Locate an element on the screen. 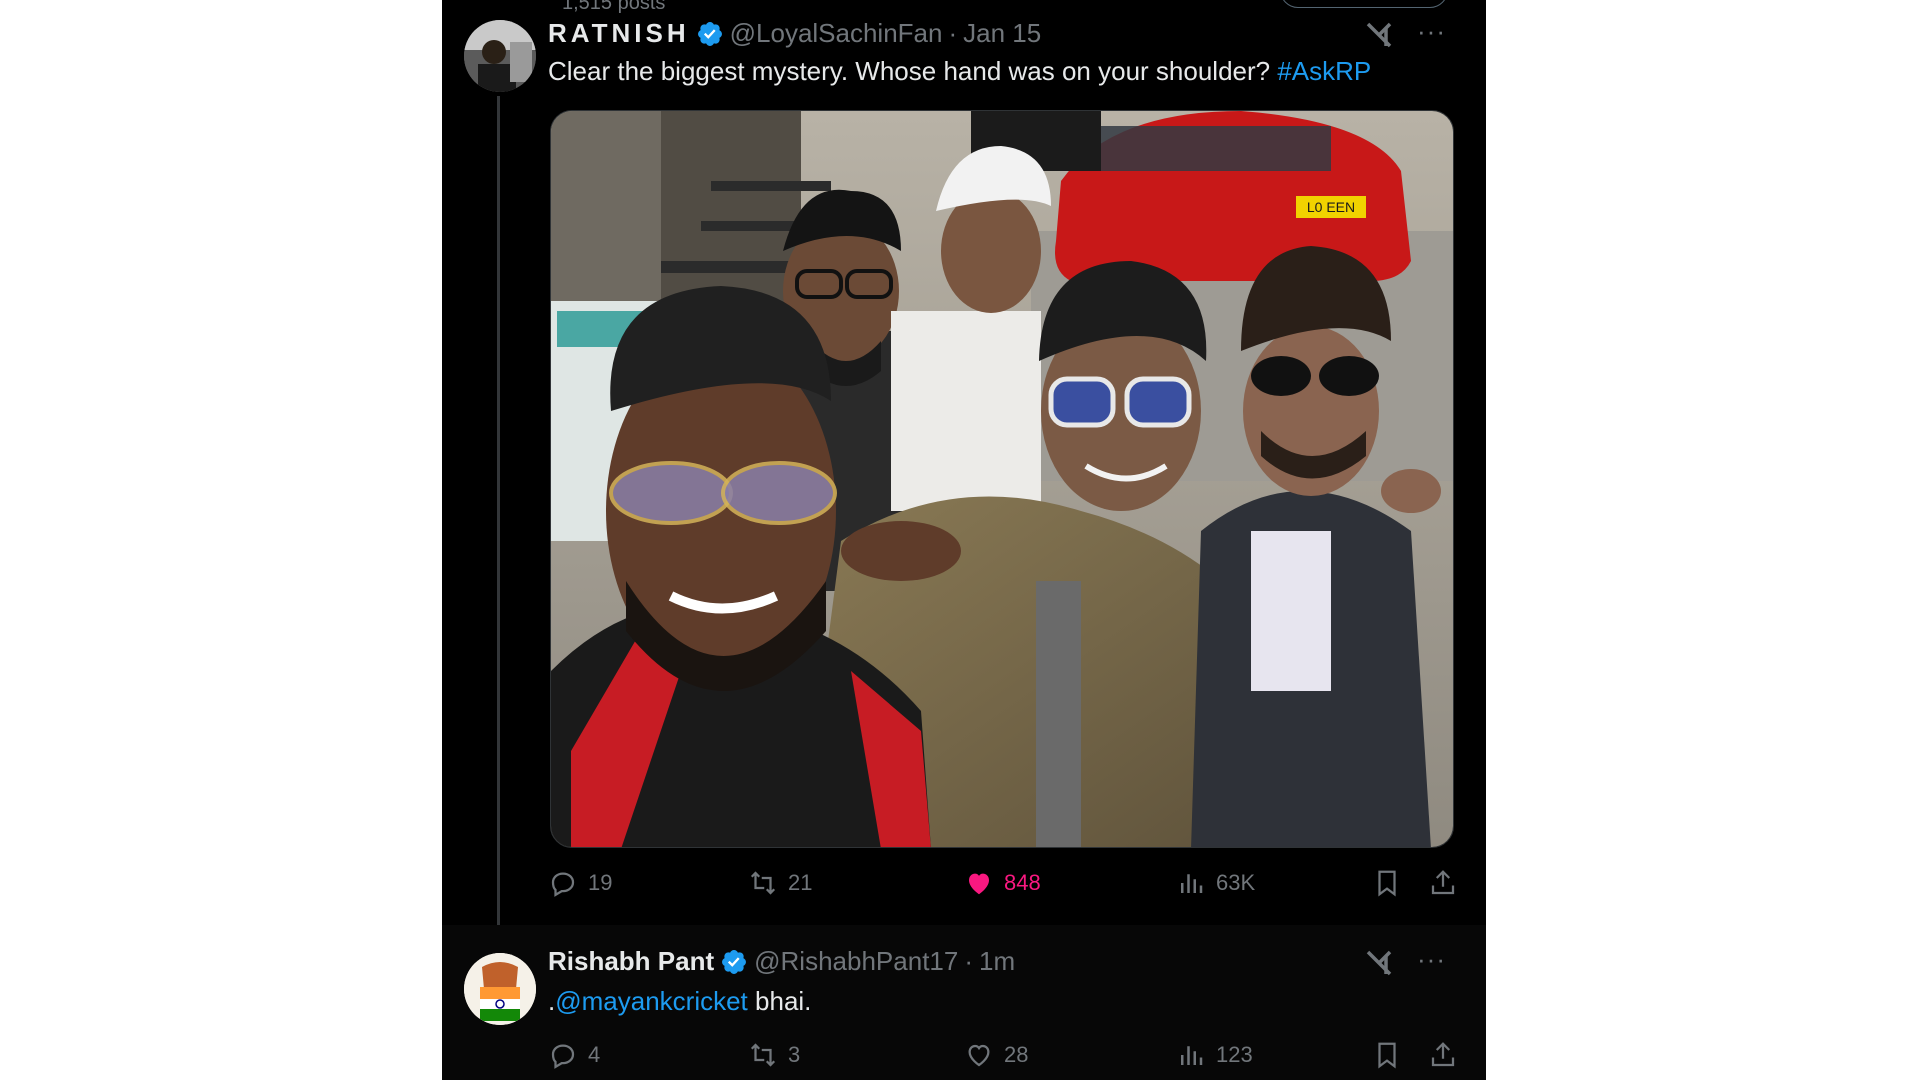 The height and width of the screenshot is (1080, 1920). tweet-actions: 19 21 848 63K is located at coordinates (1008, 888).